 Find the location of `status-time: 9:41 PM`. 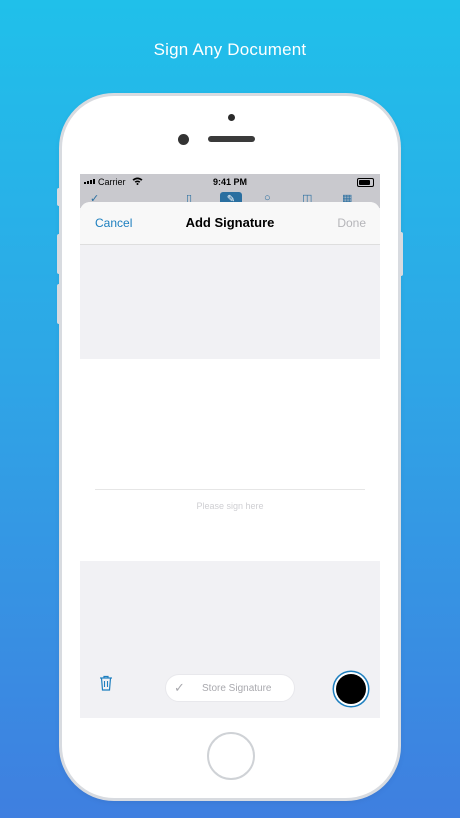

status-time: 9:41 PM is located at coordinates (229, 182).